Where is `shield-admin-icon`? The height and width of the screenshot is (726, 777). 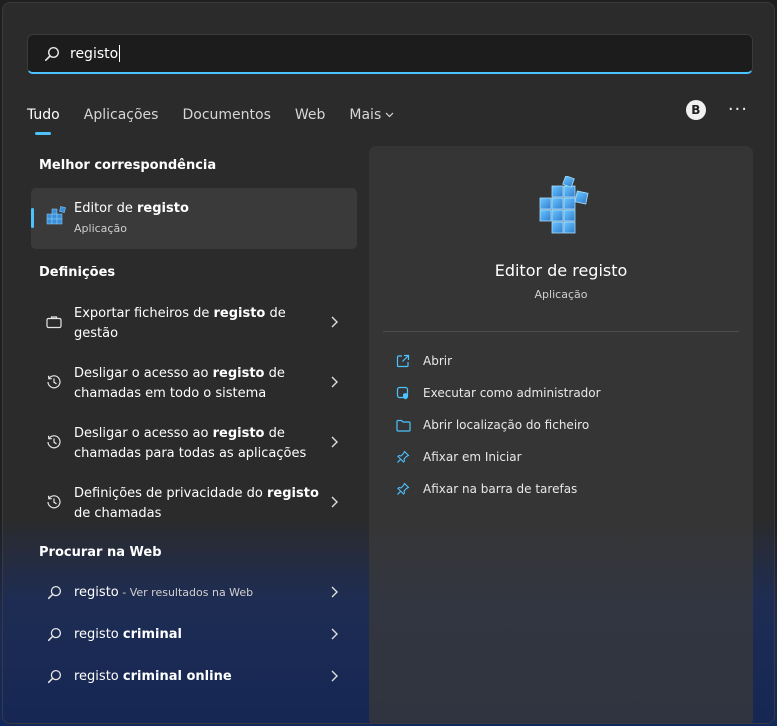 shield-admin-icon is located at coordinates (403, 393).